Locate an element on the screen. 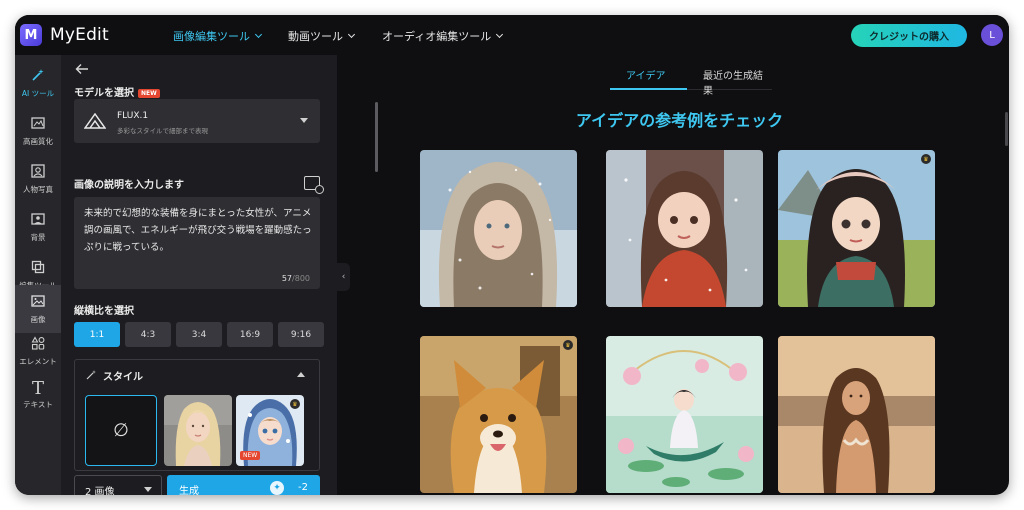 The image size is (1024, 510). rail-item-ai-tools: AI ツール is located at coordinates (38, 83).